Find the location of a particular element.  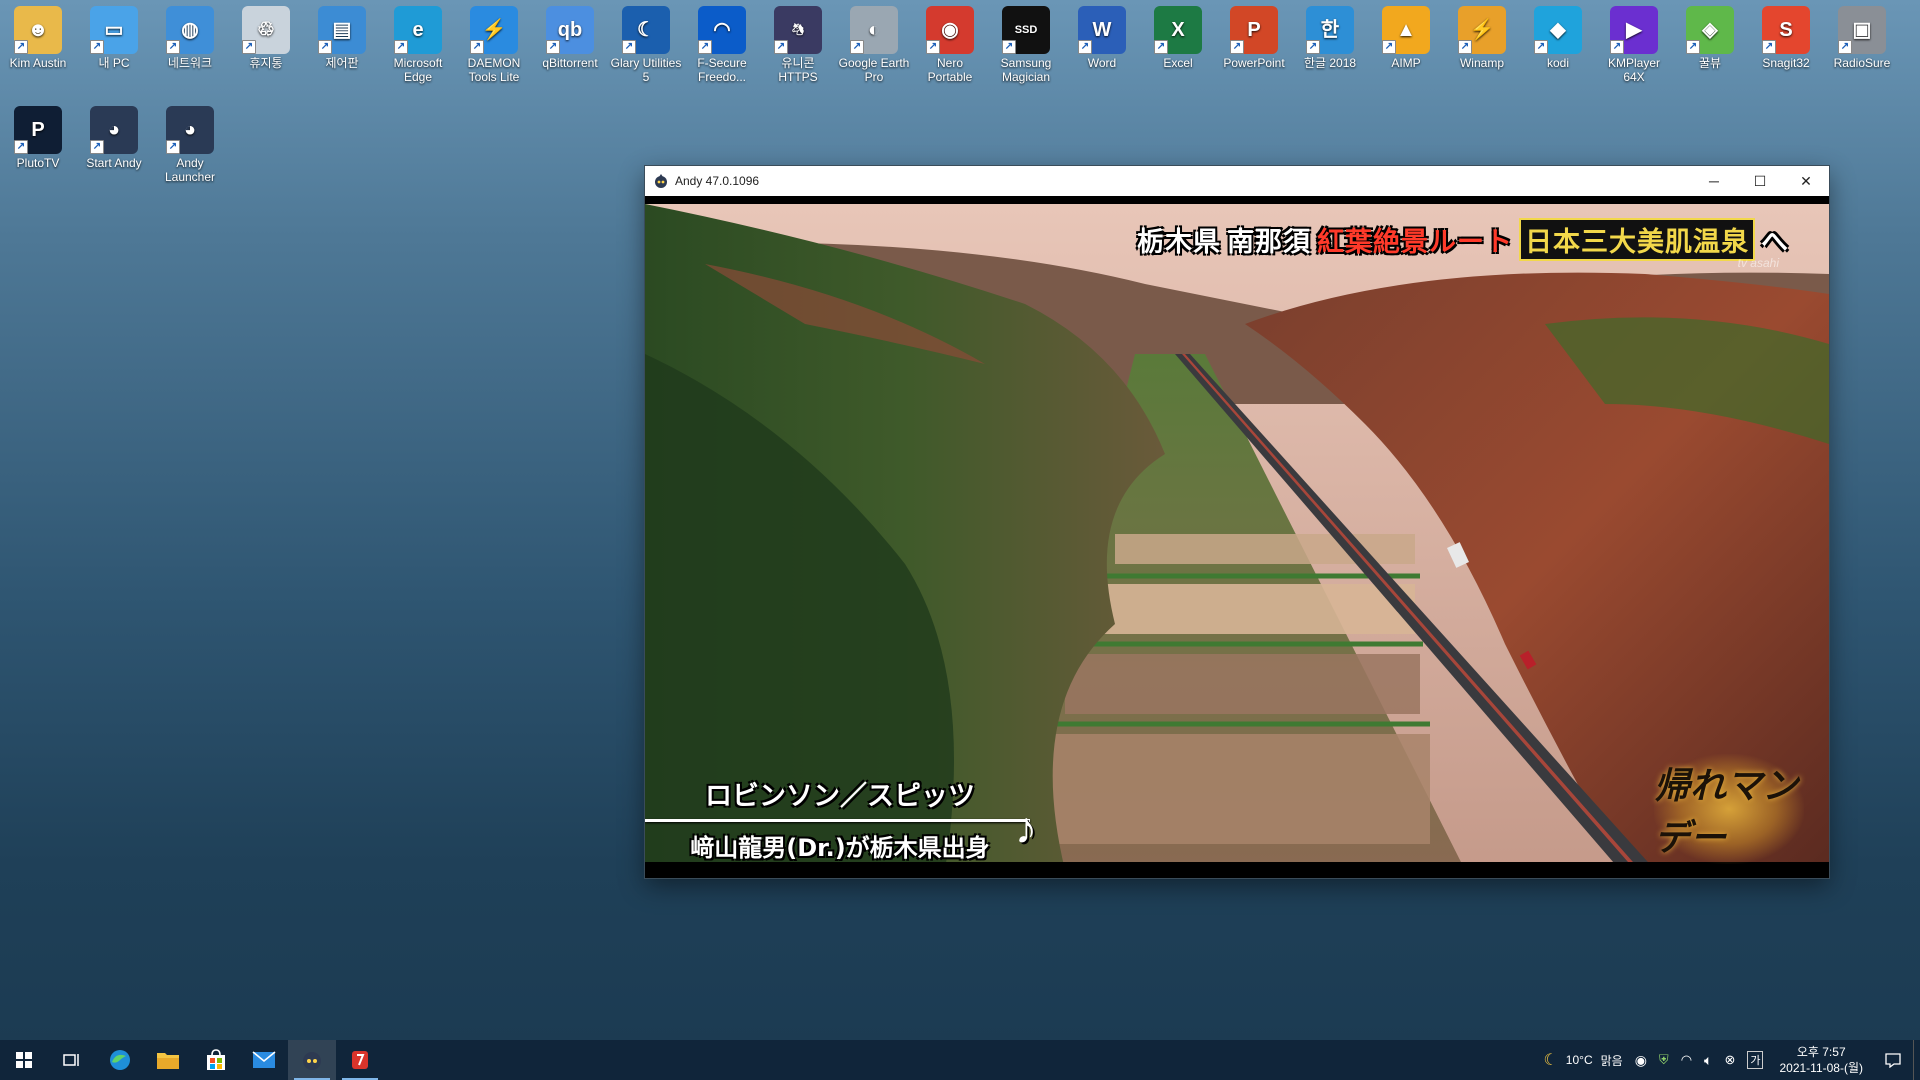

desktop-icon-label: Microsoft Edge is located at coordinates (418, 70).